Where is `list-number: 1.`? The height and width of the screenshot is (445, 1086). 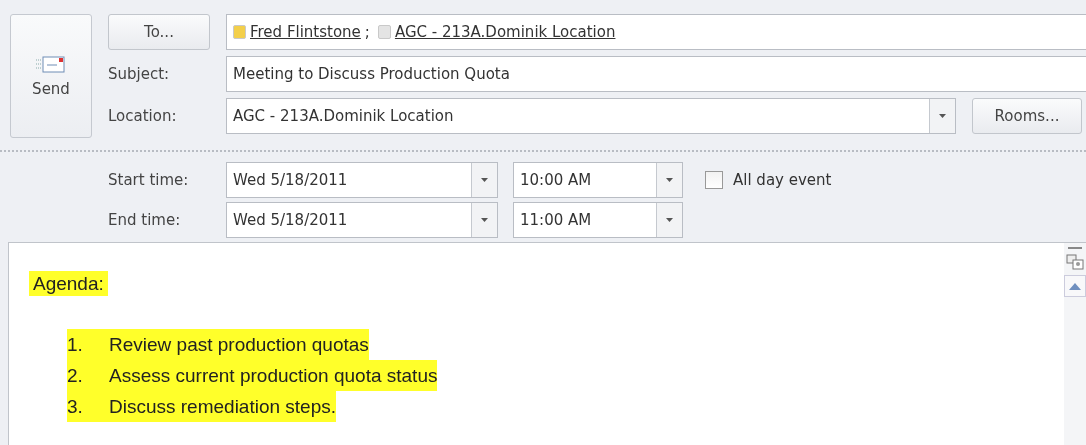 list-number: 1. is located at coordinates (75, 344).